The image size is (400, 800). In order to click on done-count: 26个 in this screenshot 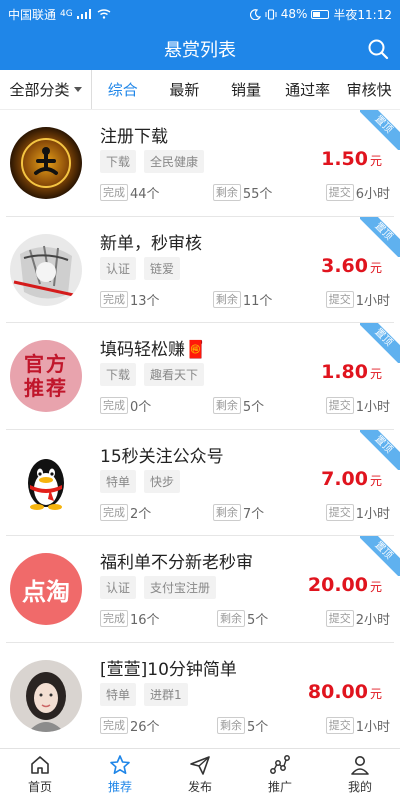, I will do `click(145, 727)`.